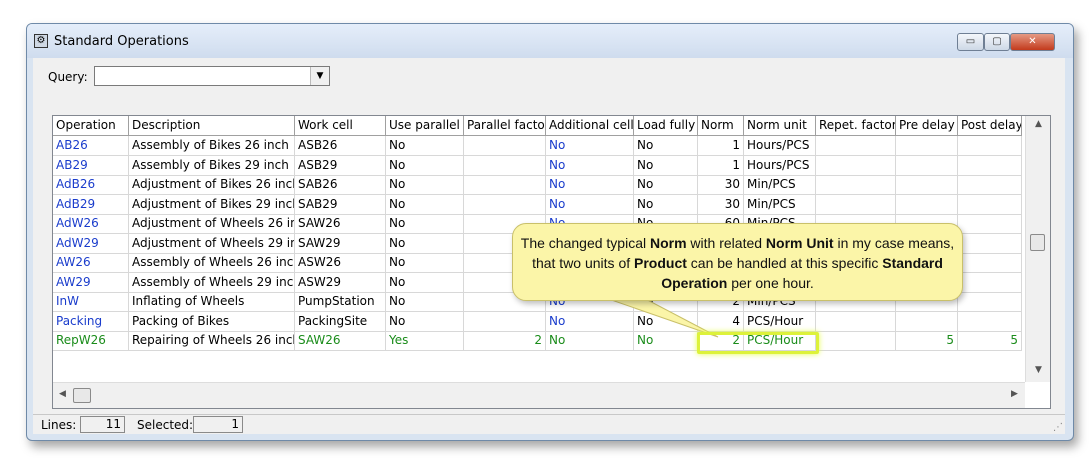 The height and width of the screenshot is (463, 1091). What do you see at coordinates (990, 126) in the screenshot?
I see `column-header-post-delay: Post delay` at bounding box center [990, 126].